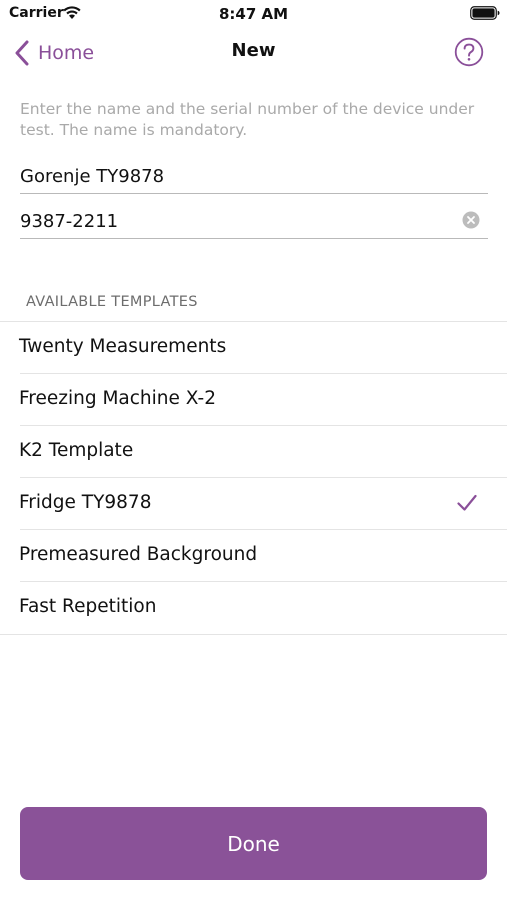 This screenshot has height=900, width=507. I want to click on status-time: 8:47 AM, so click(253, 14).